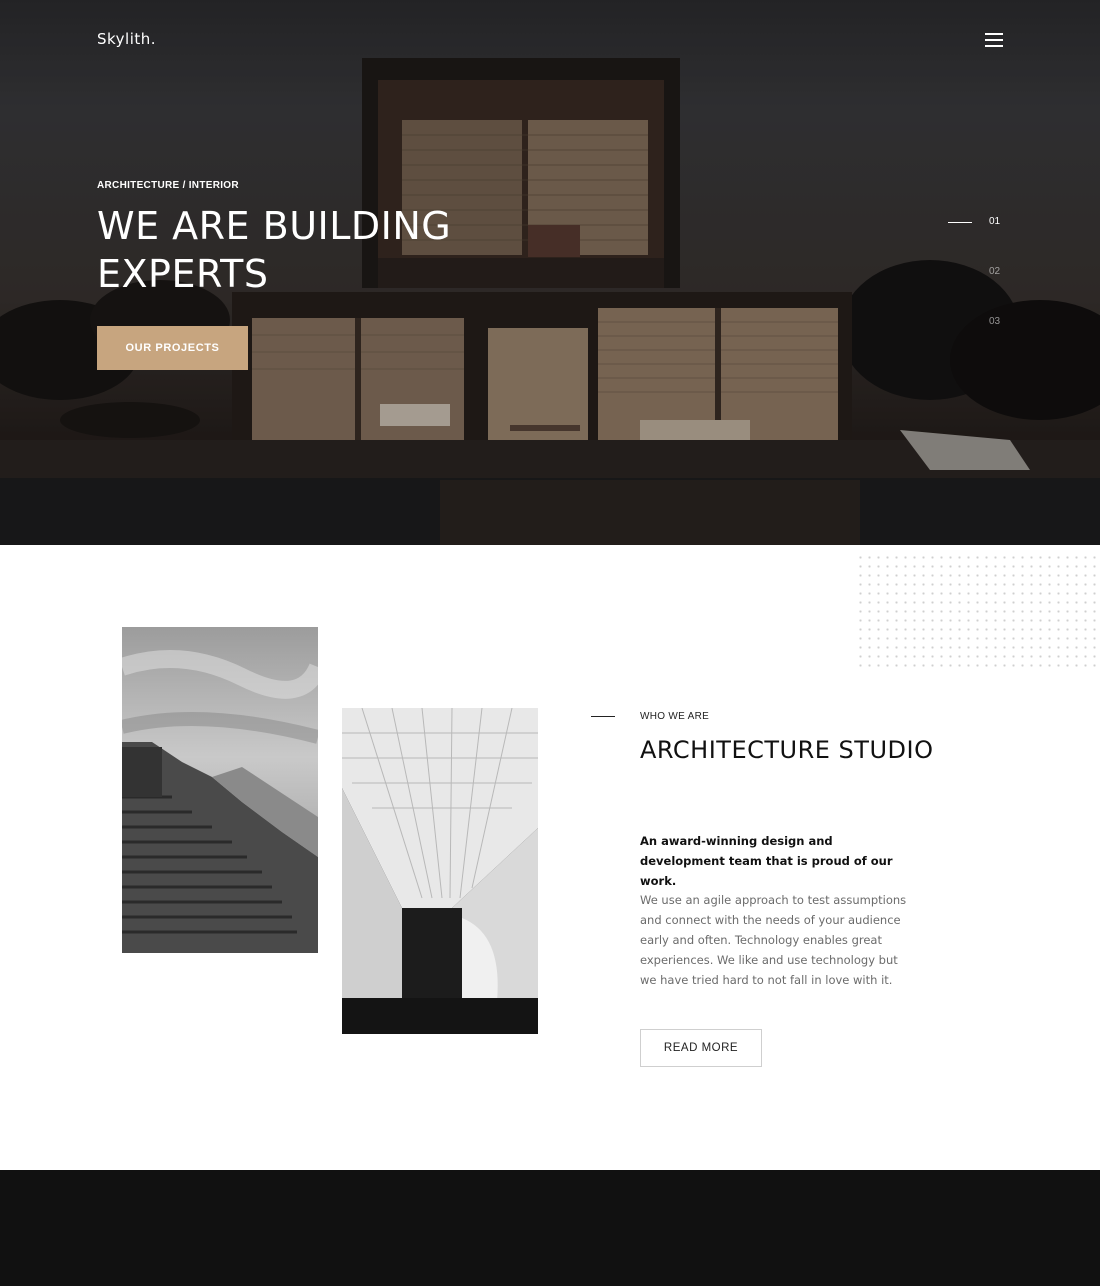 The width and height of the screenshot is (1100, 1286). What do you see at coordinates (603, 716) in the screenshot?
I see `section-label-line` at bounding box center [603, 716].